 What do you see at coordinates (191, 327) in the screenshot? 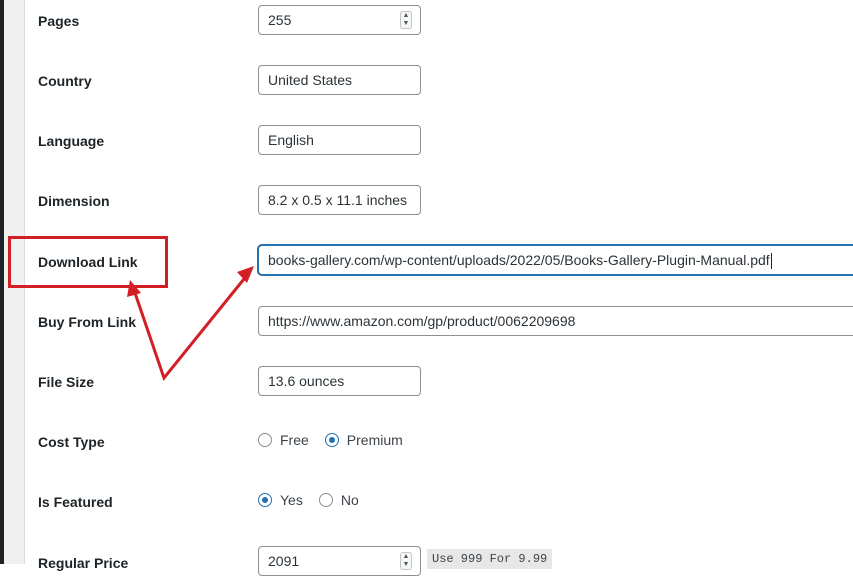
I see `annotation-arrow-line` at bounding box center [191, 327].